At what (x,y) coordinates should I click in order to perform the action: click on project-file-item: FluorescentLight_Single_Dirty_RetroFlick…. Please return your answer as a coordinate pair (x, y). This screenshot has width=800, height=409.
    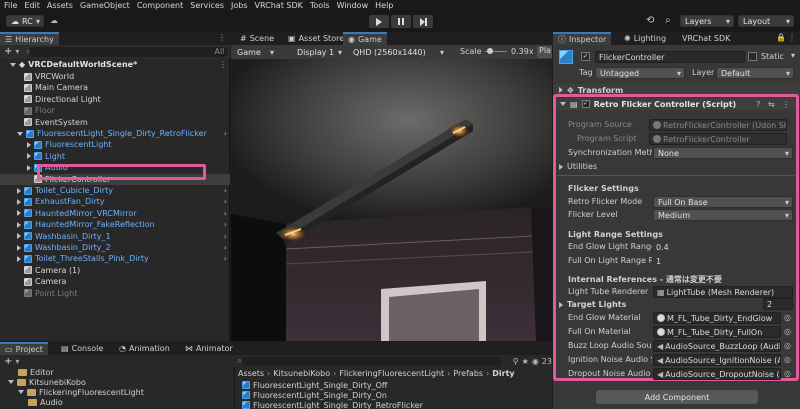
    Looking at the image, I should click on (332, 404).